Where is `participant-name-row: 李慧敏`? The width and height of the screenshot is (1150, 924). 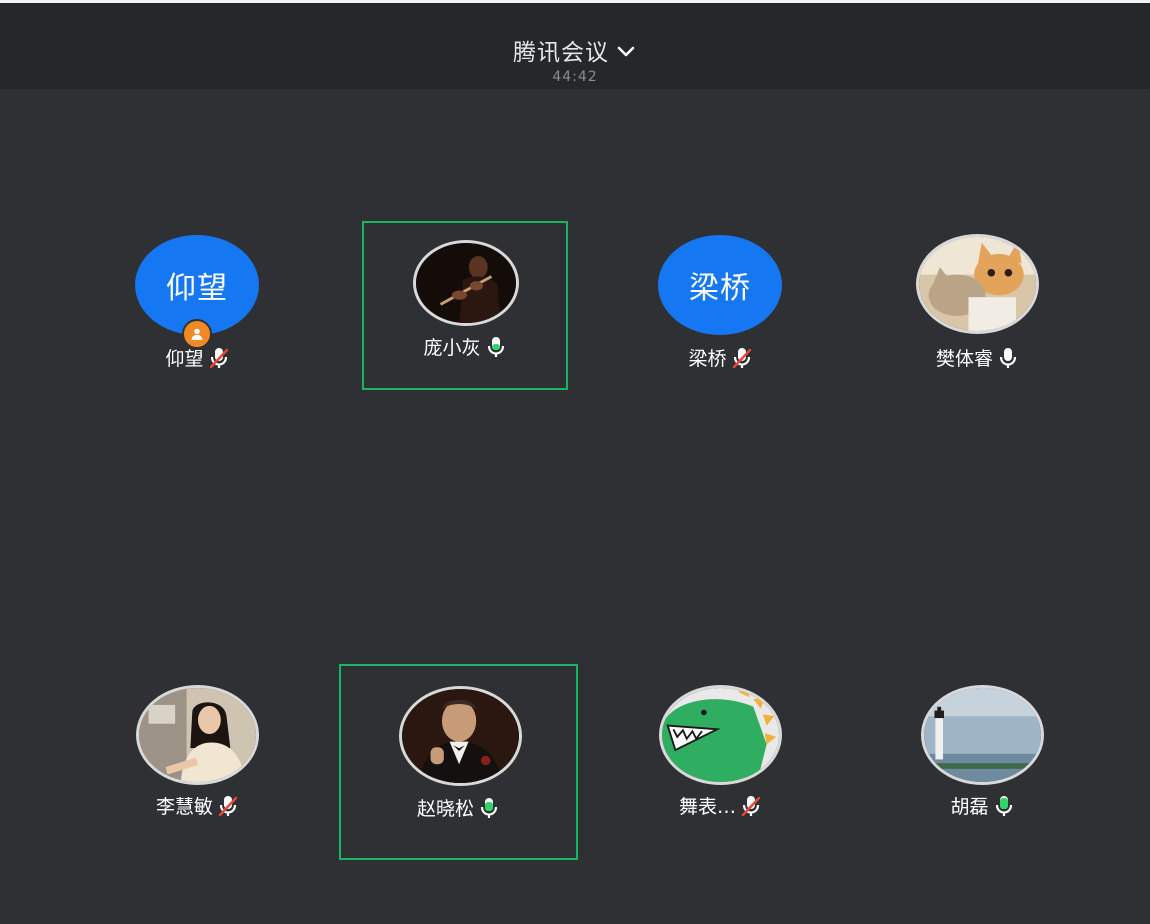
participant-name-row: 李慧敏 is located at coordinates (197, 805).